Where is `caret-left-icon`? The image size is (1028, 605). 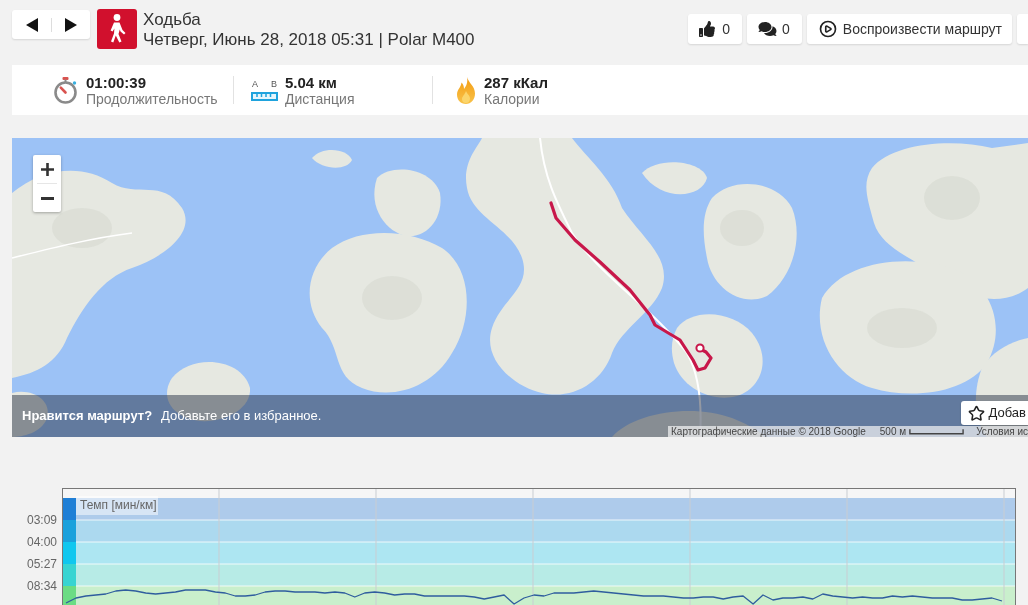
caret-left-icon is located at coordinates (31, 24).